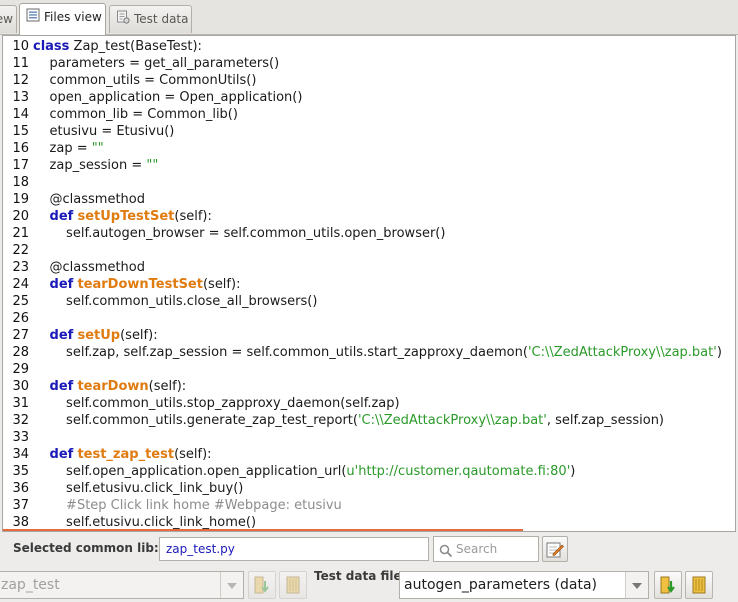 Image resolution: width=738 pixels, height=602 pixels. What do you see at coordinates (18, 437) in the screenshot?
I see `code-line: 33` at bounding box center [18, 437].